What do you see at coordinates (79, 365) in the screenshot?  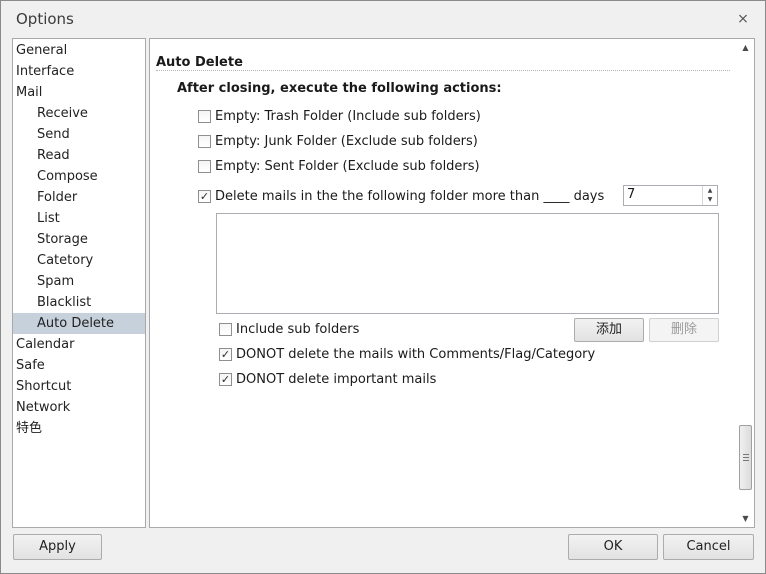 I see `nav-item: Safe` at bounding box center [79, 365].